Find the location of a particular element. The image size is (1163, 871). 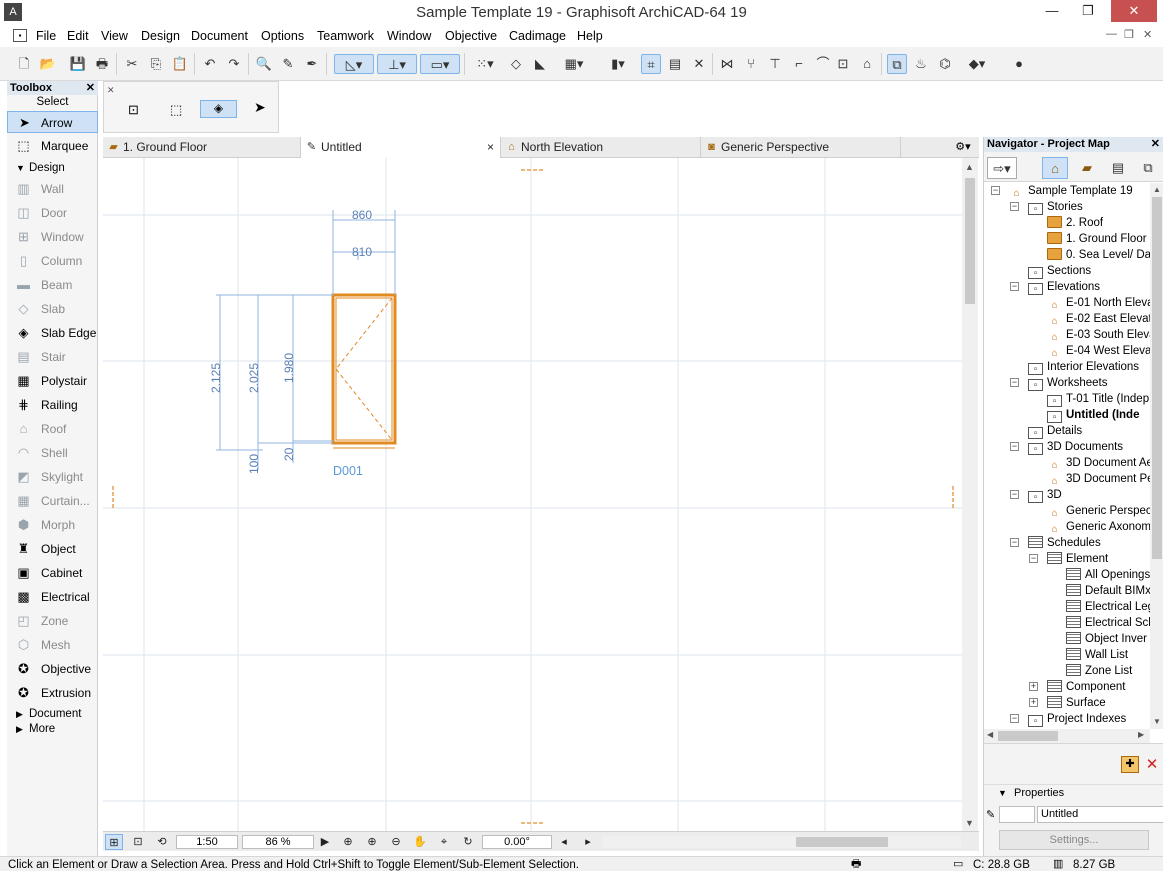

tree-node: All Openings is located at coordinates (1108, 575).